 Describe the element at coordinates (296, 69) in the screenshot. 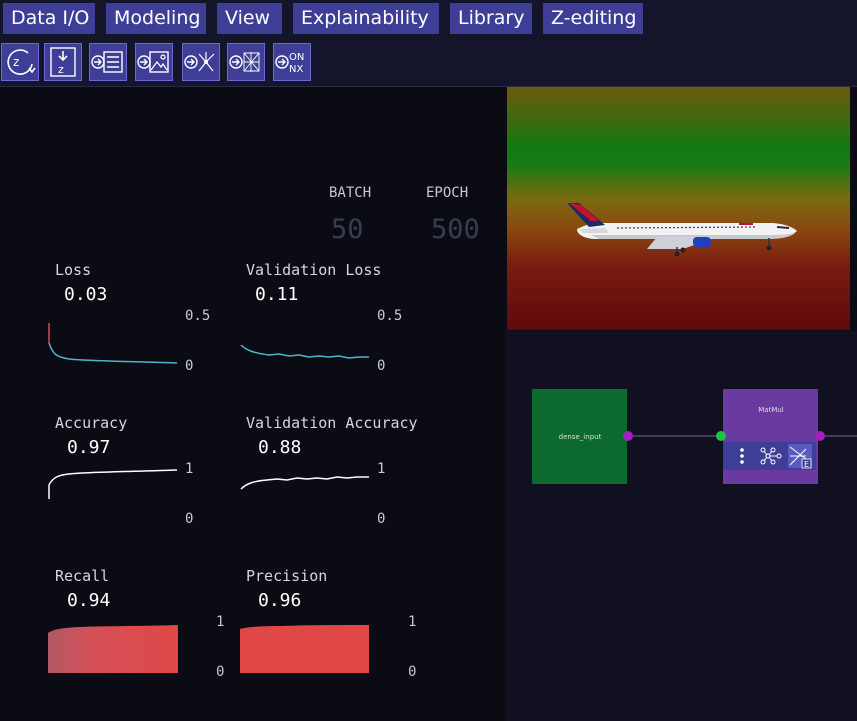

I see `onnx-label-bottom: NX` at that location.